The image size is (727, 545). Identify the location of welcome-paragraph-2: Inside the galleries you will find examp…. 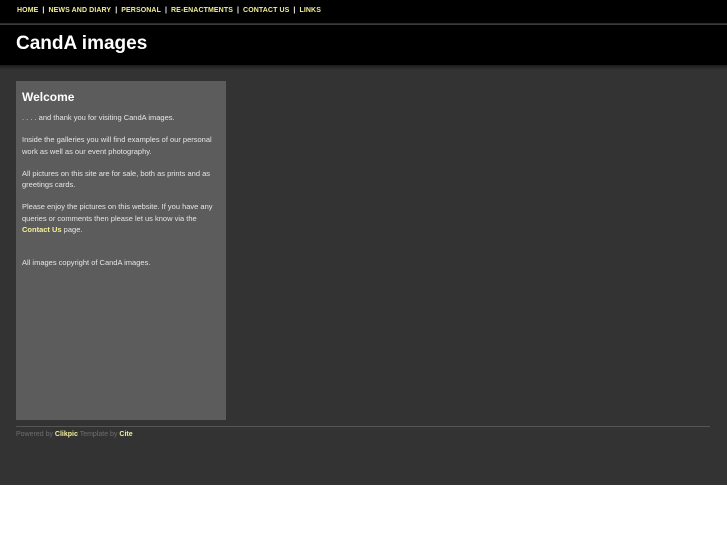
(117, 145).